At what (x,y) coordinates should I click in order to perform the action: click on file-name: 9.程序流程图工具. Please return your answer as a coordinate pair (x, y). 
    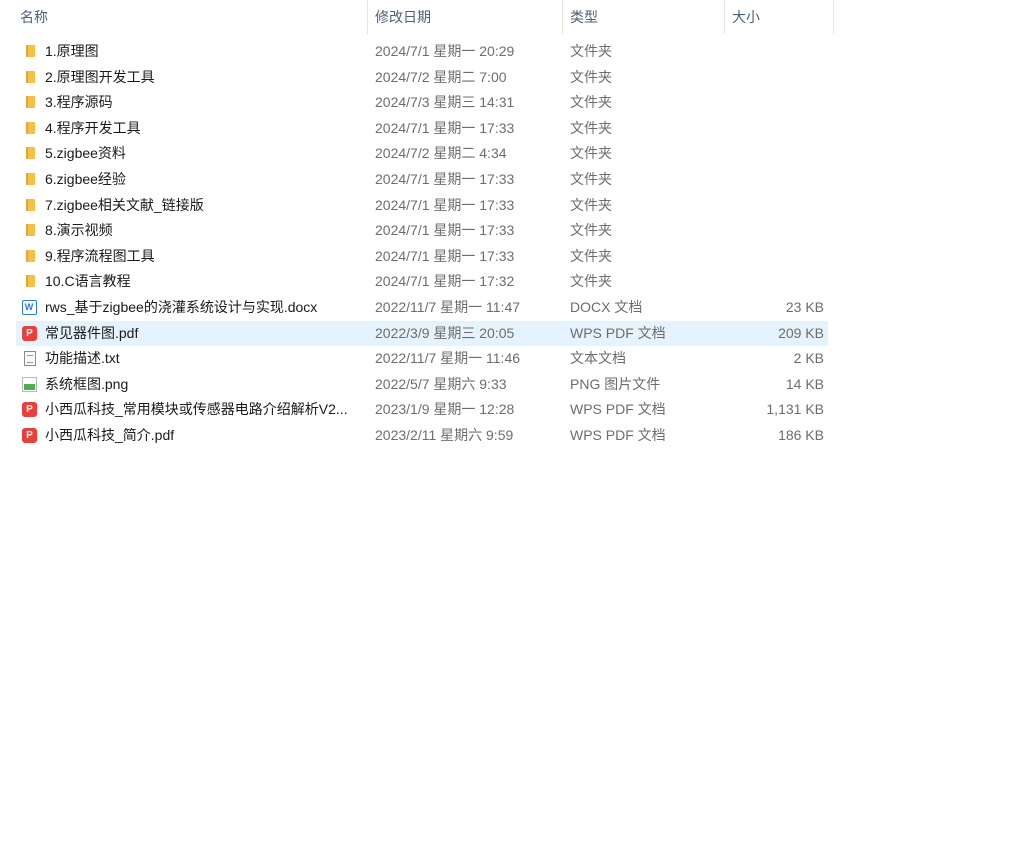
    Looking at the image, I should click on (100, 255).